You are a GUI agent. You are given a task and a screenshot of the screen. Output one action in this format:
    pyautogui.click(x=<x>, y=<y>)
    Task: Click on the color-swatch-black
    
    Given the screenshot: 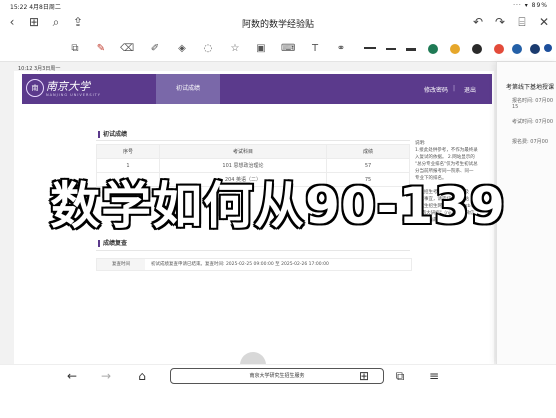 What is the action you would take?
    pyautogui.click(x=477, y=49)
    